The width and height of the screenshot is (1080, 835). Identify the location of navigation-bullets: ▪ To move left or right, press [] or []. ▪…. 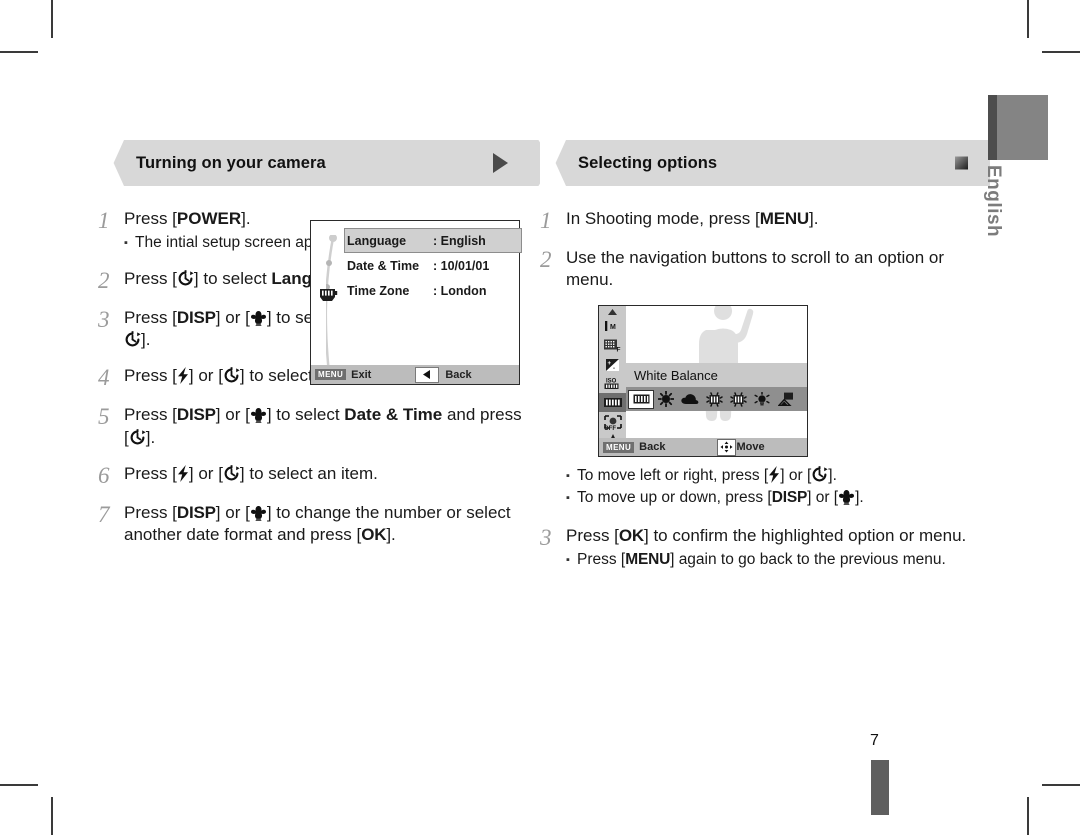
(778, 487).